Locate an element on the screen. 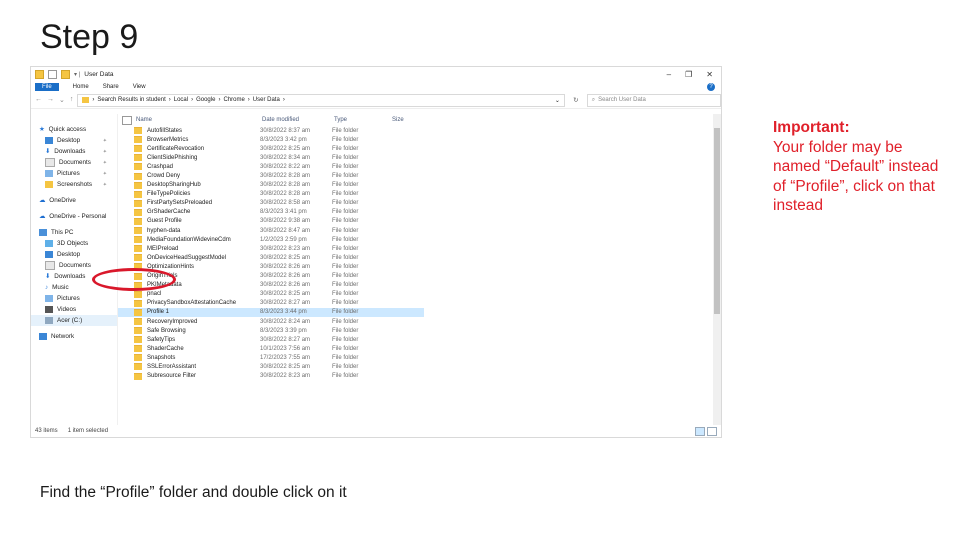 Image resolution: width=960 pixels, height=540 pixels. minimize-button: – is located at coordinates (669, 74).